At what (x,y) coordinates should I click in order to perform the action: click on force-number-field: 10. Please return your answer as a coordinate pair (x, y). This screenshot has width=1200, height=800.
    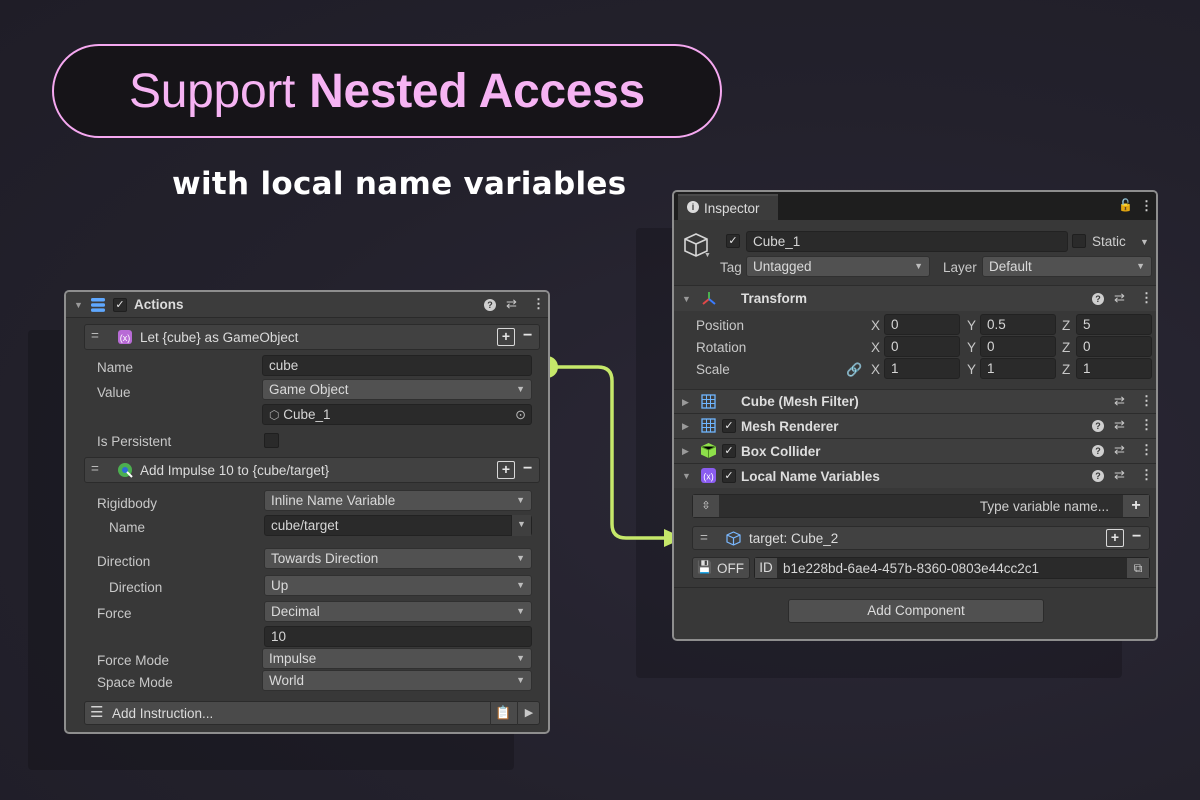
    Looking at the image, I should click on (398, 636).